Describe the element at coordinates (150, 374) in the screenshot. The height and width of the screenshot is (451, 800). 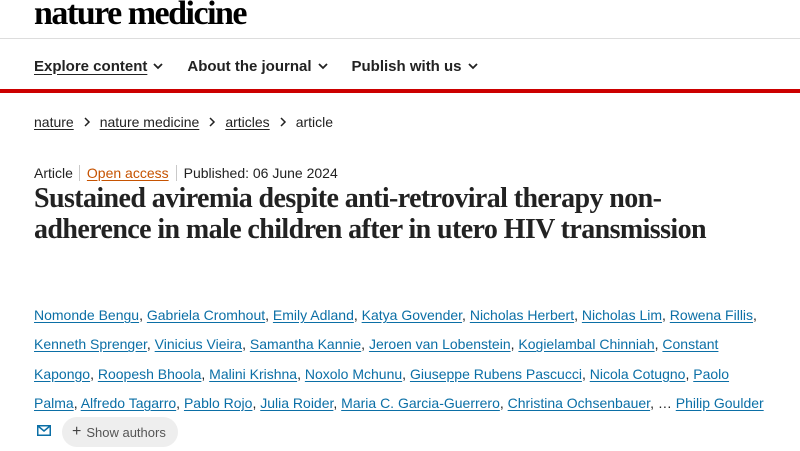
I see `author-link: Roopesh Bhoola` at that location.